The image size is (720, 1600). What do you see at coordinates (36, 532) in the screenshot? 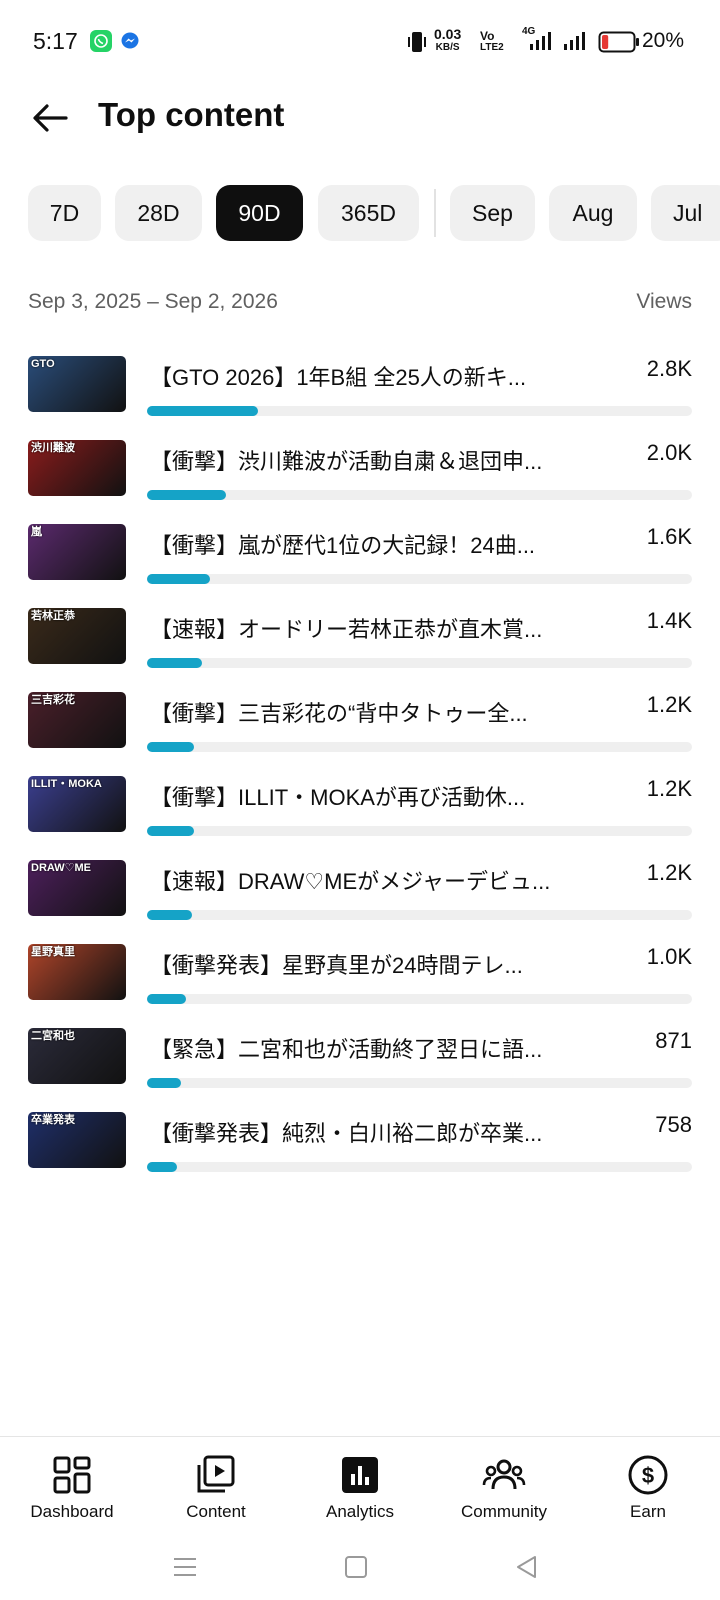
I see `thumbnail-text: 嵐` at bounding box center [36, 532].